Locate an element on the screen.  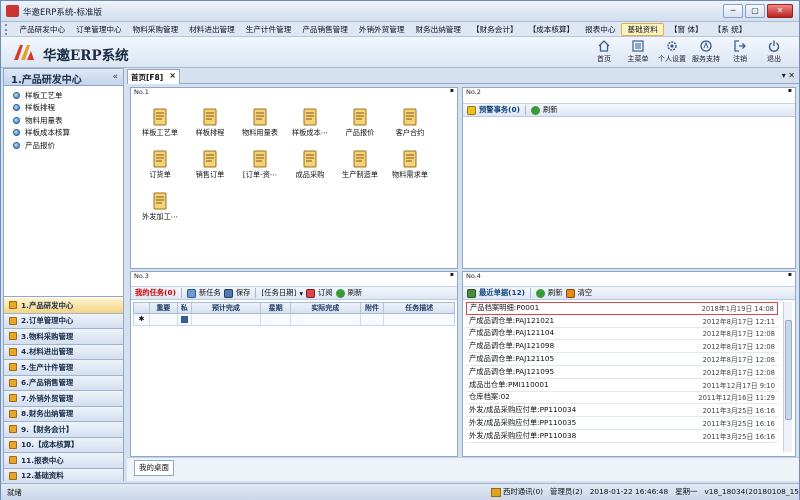
menu-item-orders: 订单管理中心 is located at coordinates (99, 29).